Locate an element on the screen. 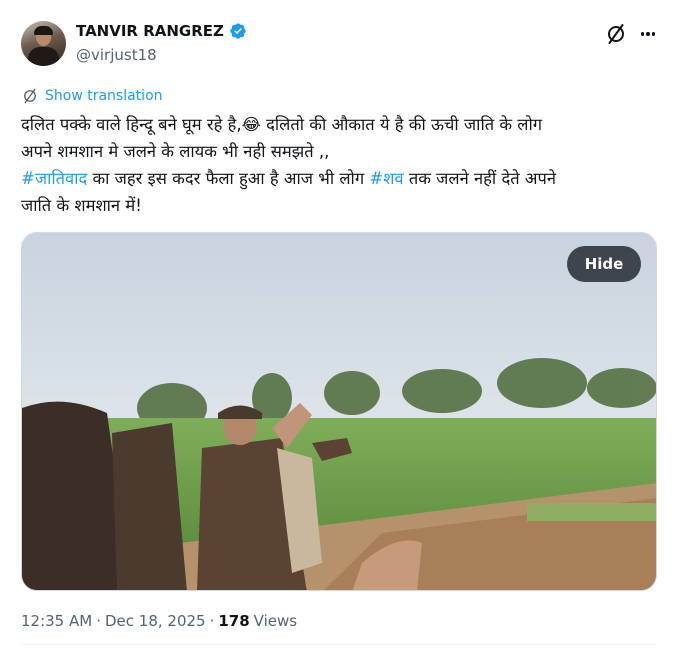  laughing-emoji: 😂 is located at coordinates (251, 124).